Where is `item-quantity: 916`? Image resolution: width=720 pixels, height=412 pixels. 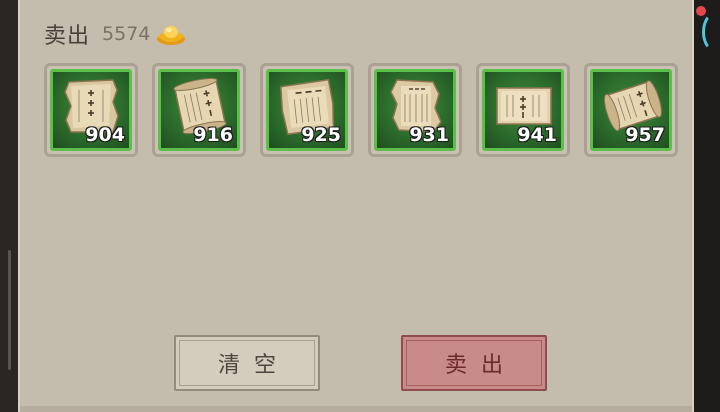
item-quantity: 916 is located at coordinates (213, 135).